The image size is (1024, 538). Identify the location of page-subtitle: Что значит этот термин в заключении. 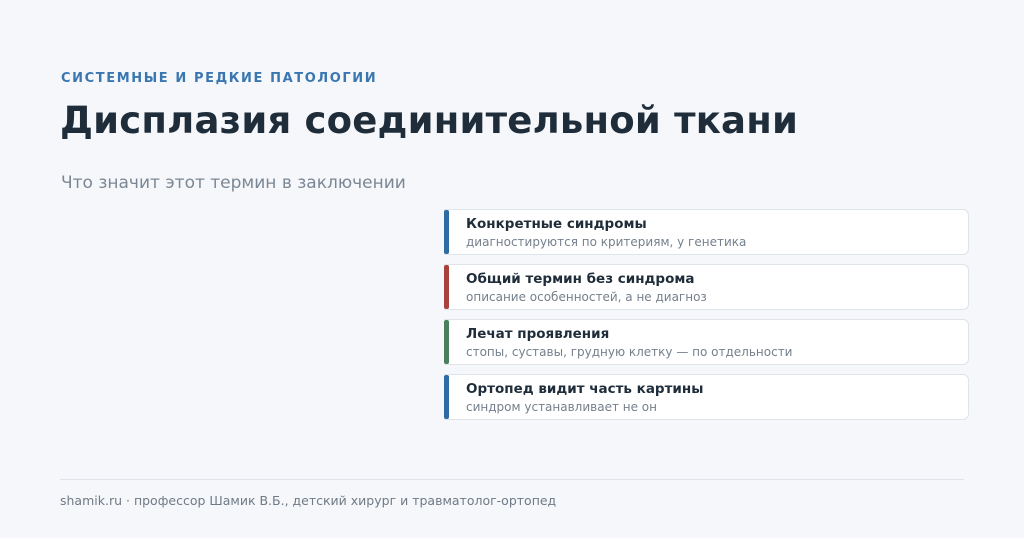
(233, 183).